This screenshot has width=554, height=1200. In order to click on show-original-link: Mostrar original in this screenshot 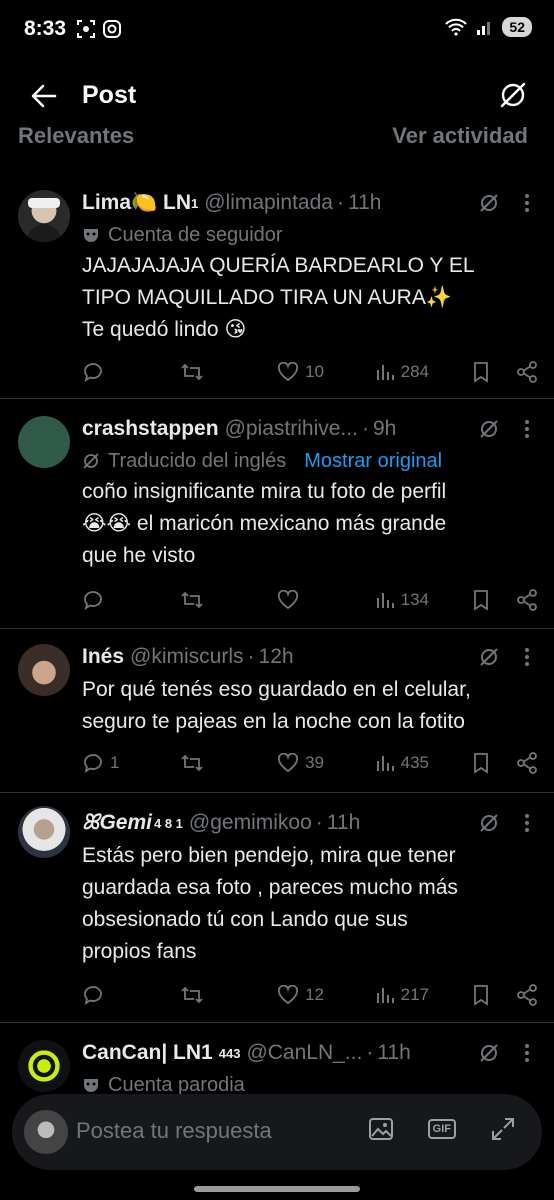, I will do `click(373, 461)`.